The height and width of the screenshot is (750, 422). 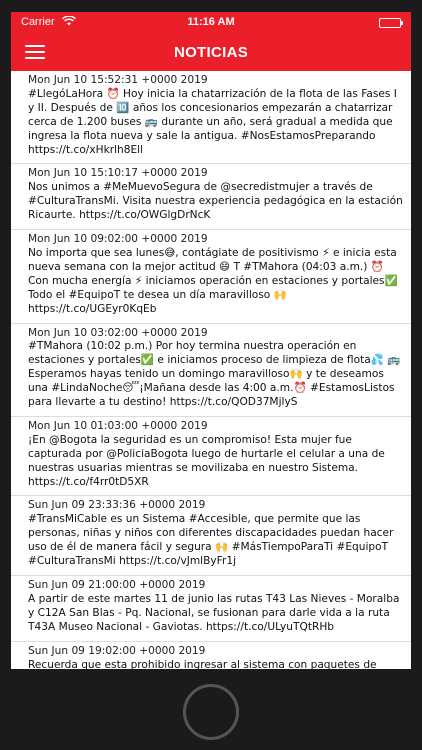 What do you see at coordinates (117, 505) in the screenshot?
I see `news-item-date: Sun Jun 09 23:33:36 +0000 2019` at bounding box center [117, 505].